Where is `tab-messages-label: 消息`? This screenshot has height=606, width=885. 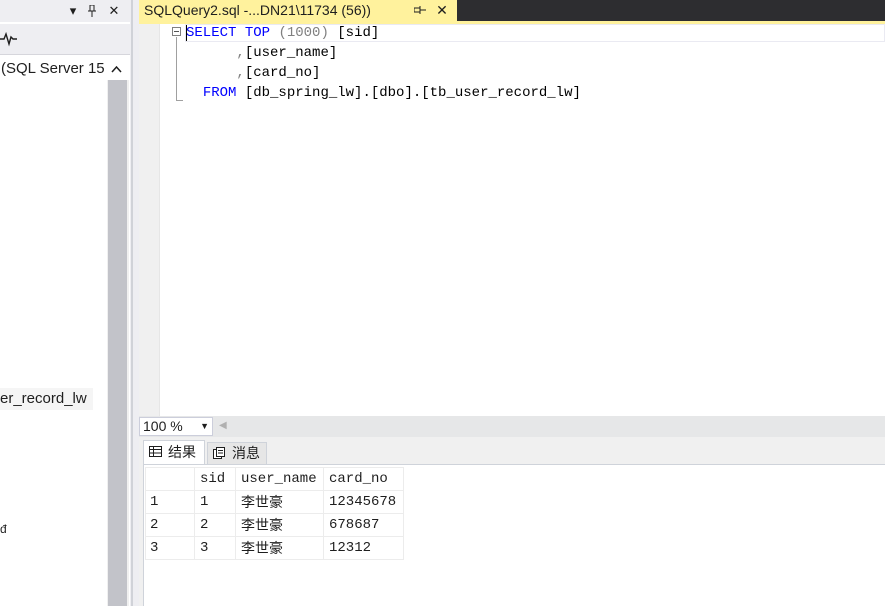 tab-messages-label: 消息 is located at coordinates (246, 453).